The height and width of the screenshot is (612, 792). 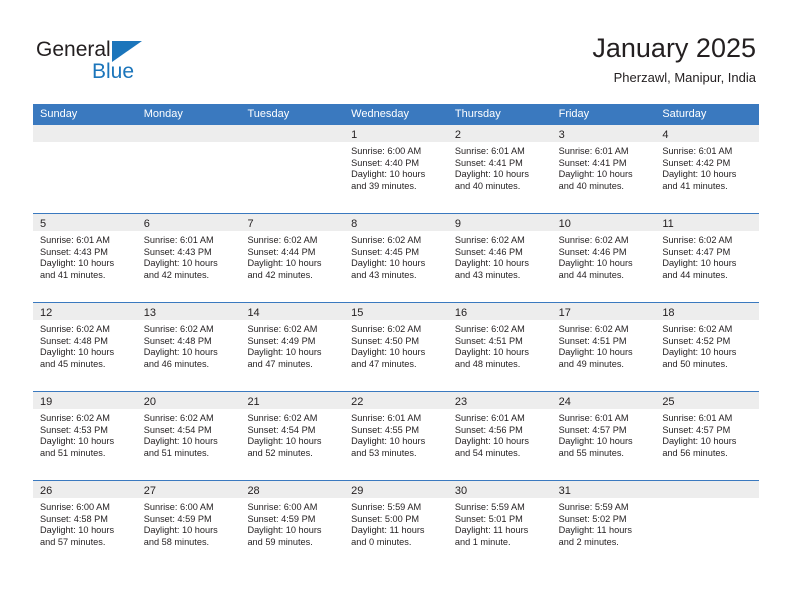 What do you see at coordinates (188, 400) in the screenshot?
I see `day-number-band: 20` at bounding box center [188, 400].